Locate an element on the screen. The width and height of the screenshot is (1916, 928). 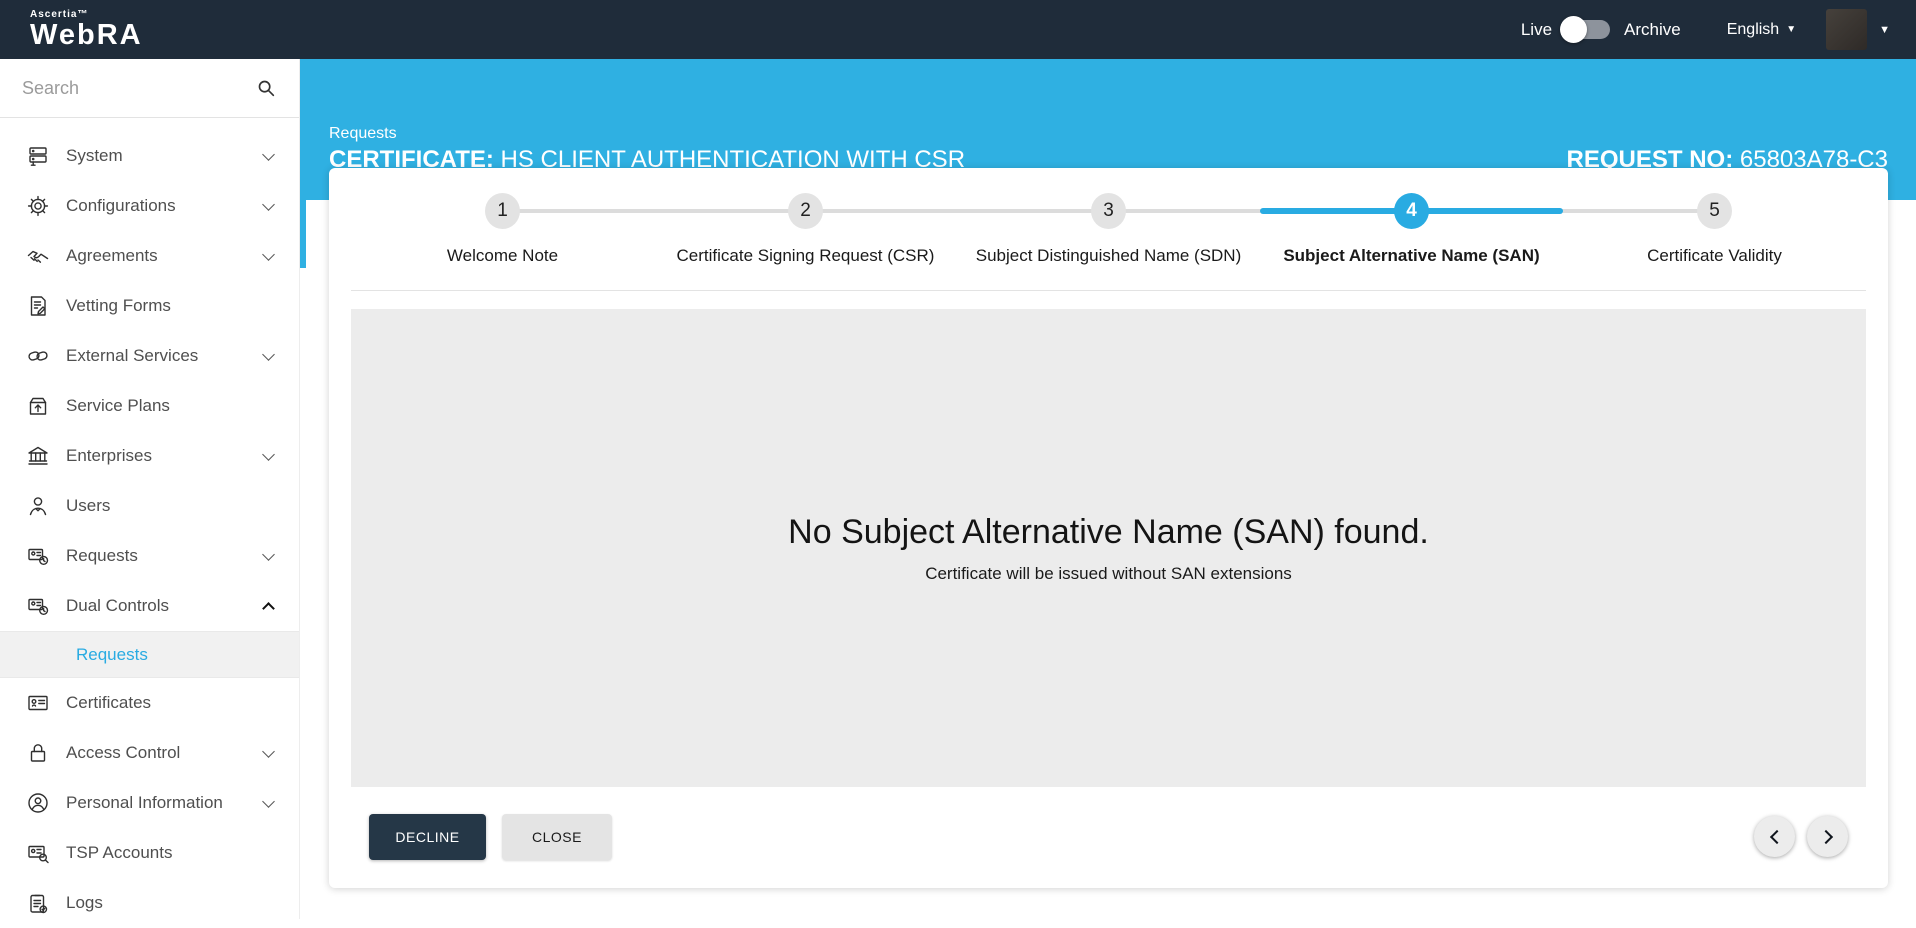
stepper-step-sdn: 3 Subject Distinguished Name (SDN) is located at coordinates (1108, 229).